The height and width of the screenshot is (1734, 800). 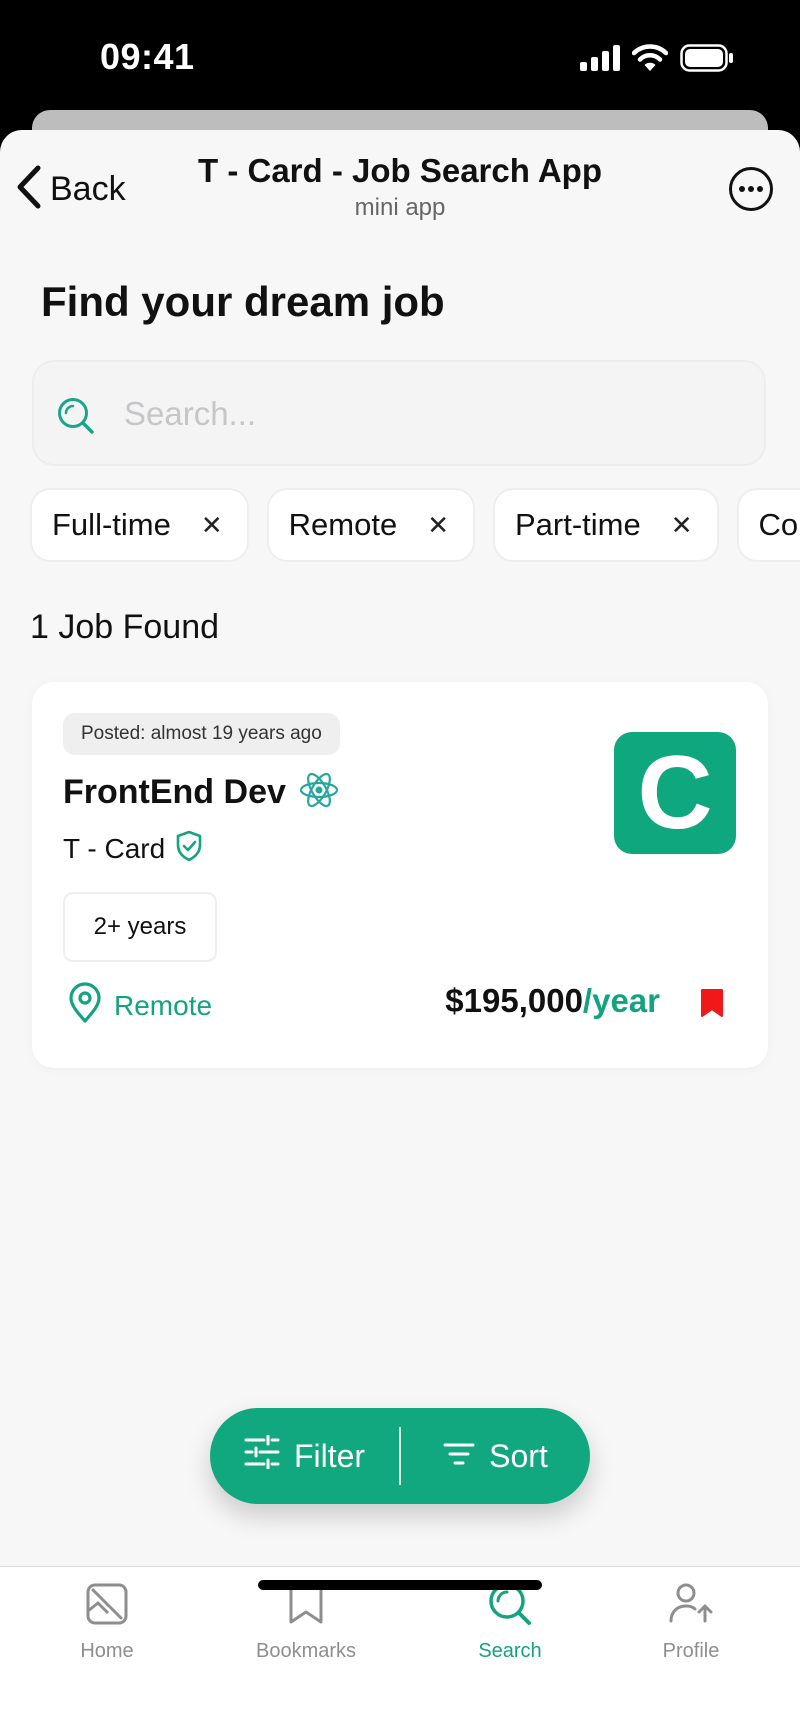 What do you see at coordinates (107, 1651) in the screenshot?
I see `nav-label: Home` at bounding box center [107, 1651].